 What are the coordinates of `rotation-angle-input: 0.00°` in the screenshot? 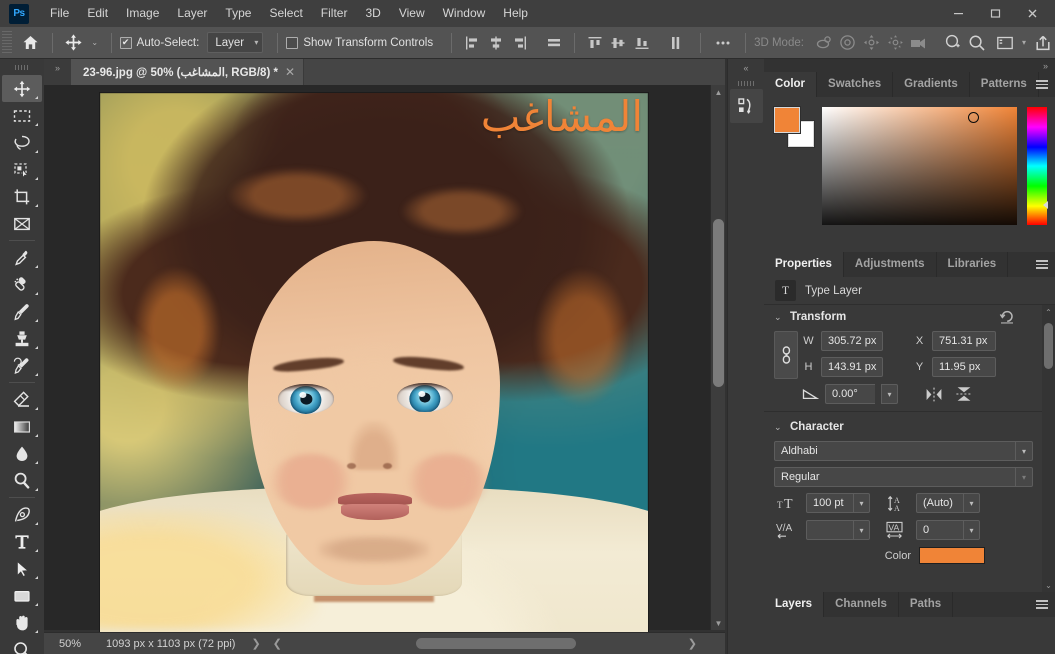 It's located at (850, 394).